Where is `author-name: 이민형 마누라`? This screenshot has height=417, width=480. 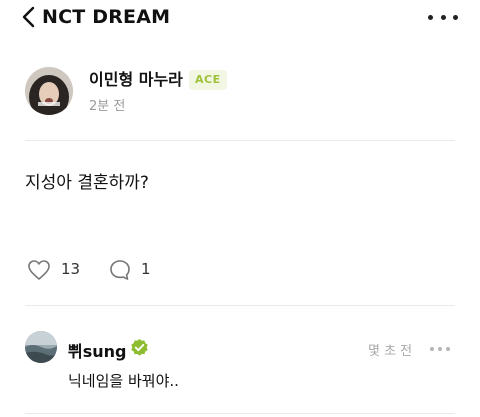 author-name: 이민형 마누라 is located at coordinates (136, 80).